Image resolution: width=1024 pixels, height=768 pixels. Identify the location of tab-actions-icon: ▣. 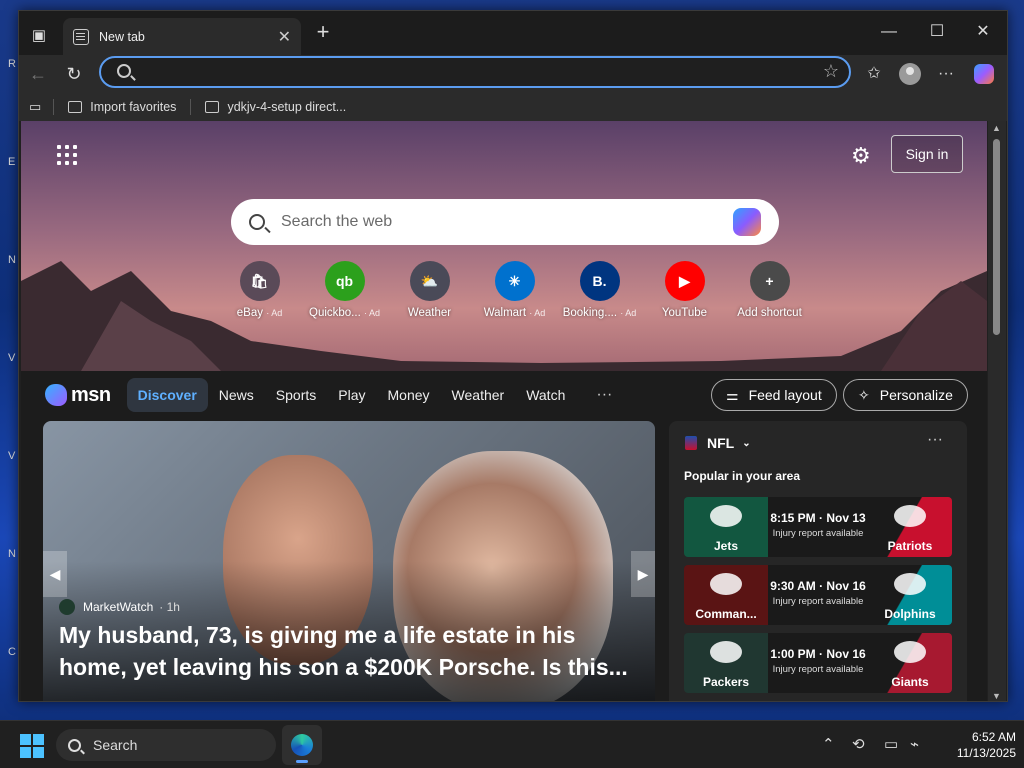
(39, 35).